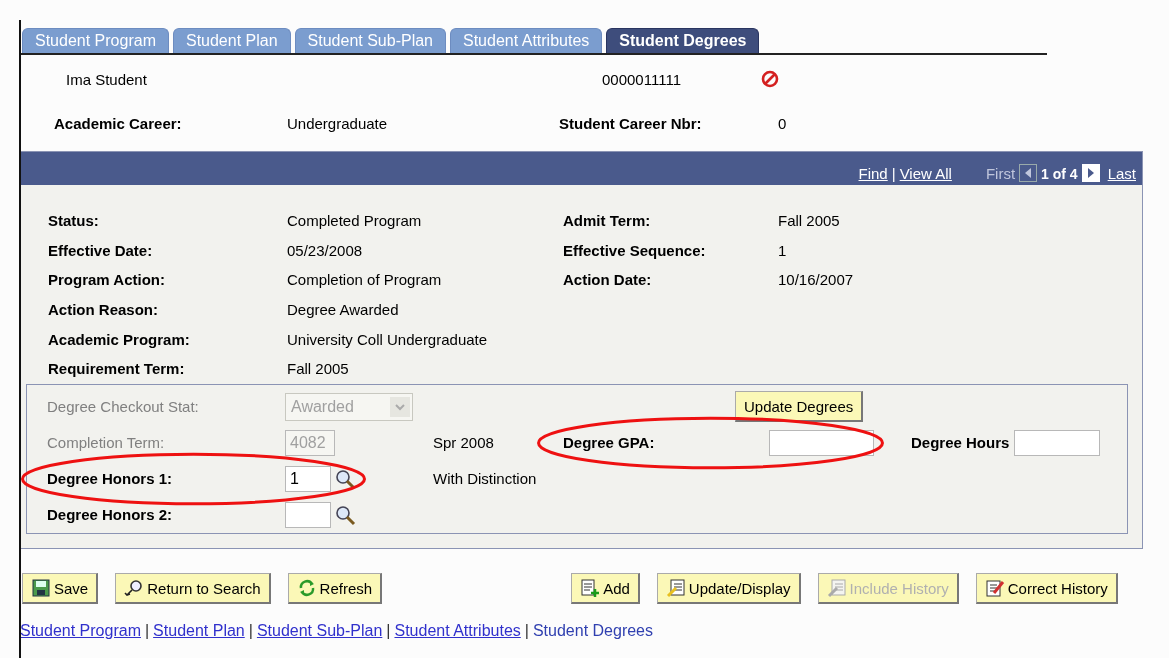  What do you see at coordinates (107, 79) in the screenshot?
I see `student-name: Ima Student` at bounding box center [107, 79].